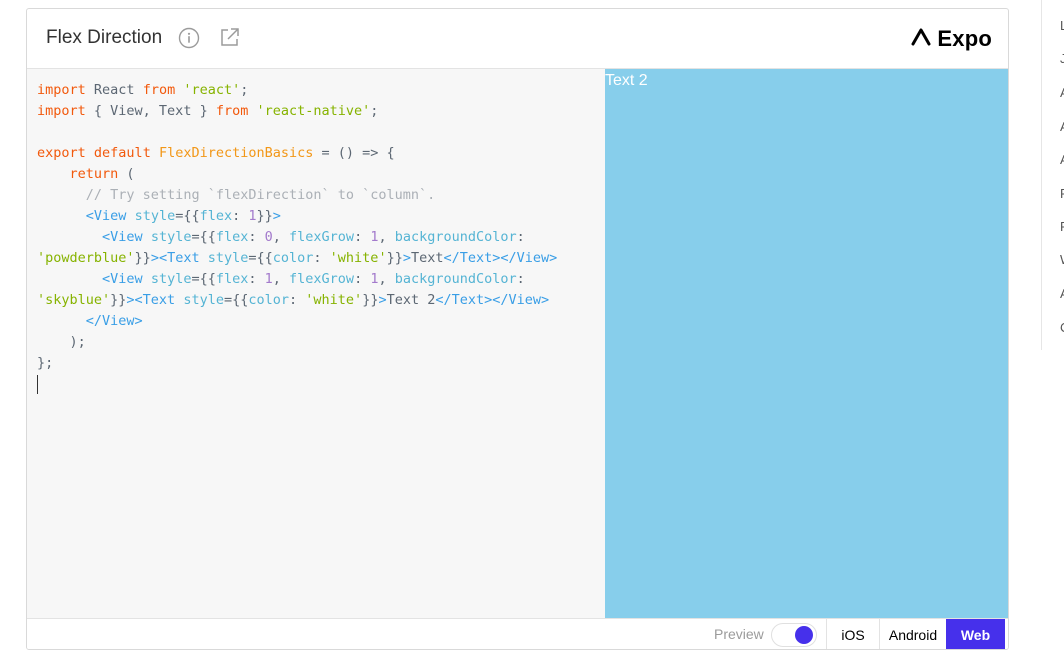 The width and height of the screenshot is (1064, 664). Describe the element at coordinates (293, 258) in the screenshot. I see `code-token: color` at that location.